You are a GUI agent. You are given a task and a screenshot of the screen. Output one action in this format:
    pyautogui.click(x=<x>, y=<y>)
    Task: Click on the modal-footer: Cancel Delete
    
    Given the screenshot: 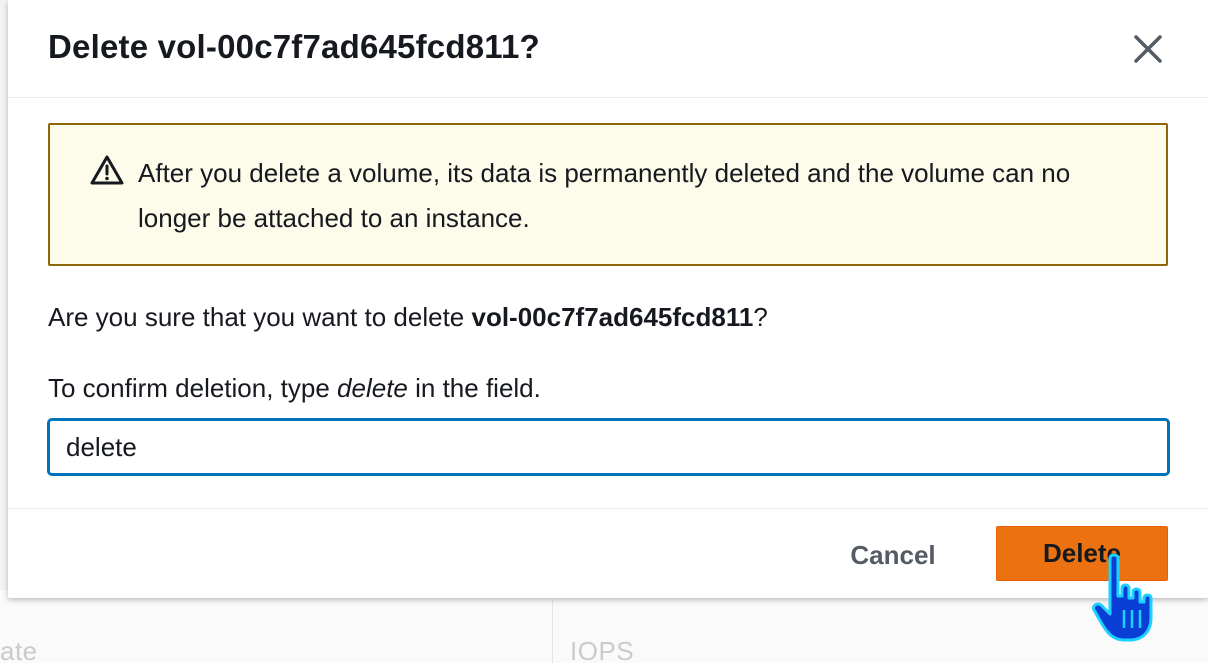 What is the action you would take?
    pyautogui.click(x=608, y=553)
    